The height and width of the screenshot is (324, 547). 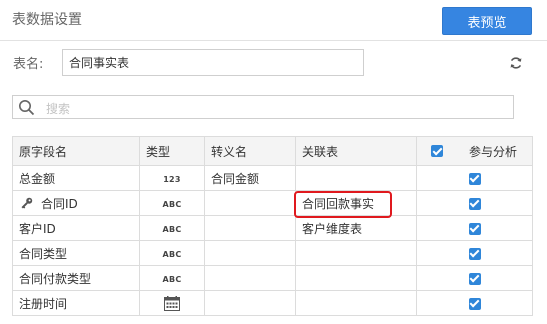 What do you see at coordinates (516, 63) in the screenshot?
I see `refresh-icon` at bounding box center [516, 63].